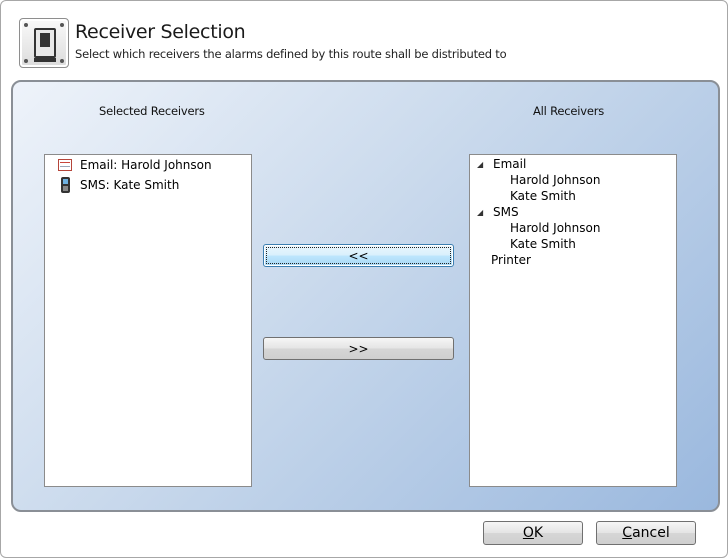 The height and width of the screenshot is (558, 728). Describe the element at coordinates (533, 533) in the screenshot. I see `ok-button: OK` at that location.